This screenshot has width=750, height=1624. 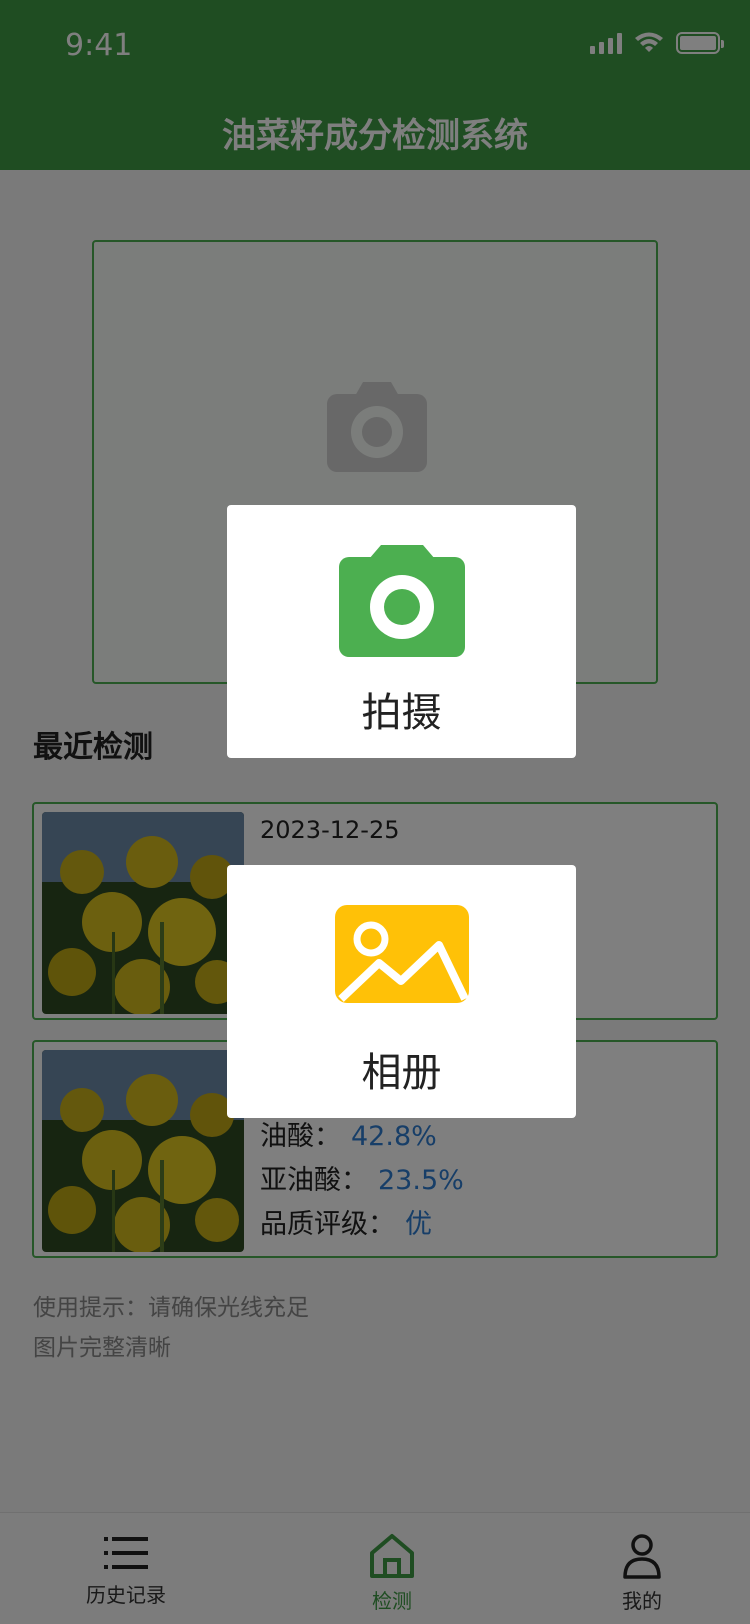 I want to click on camera-icon, so click(x=401, y=601).